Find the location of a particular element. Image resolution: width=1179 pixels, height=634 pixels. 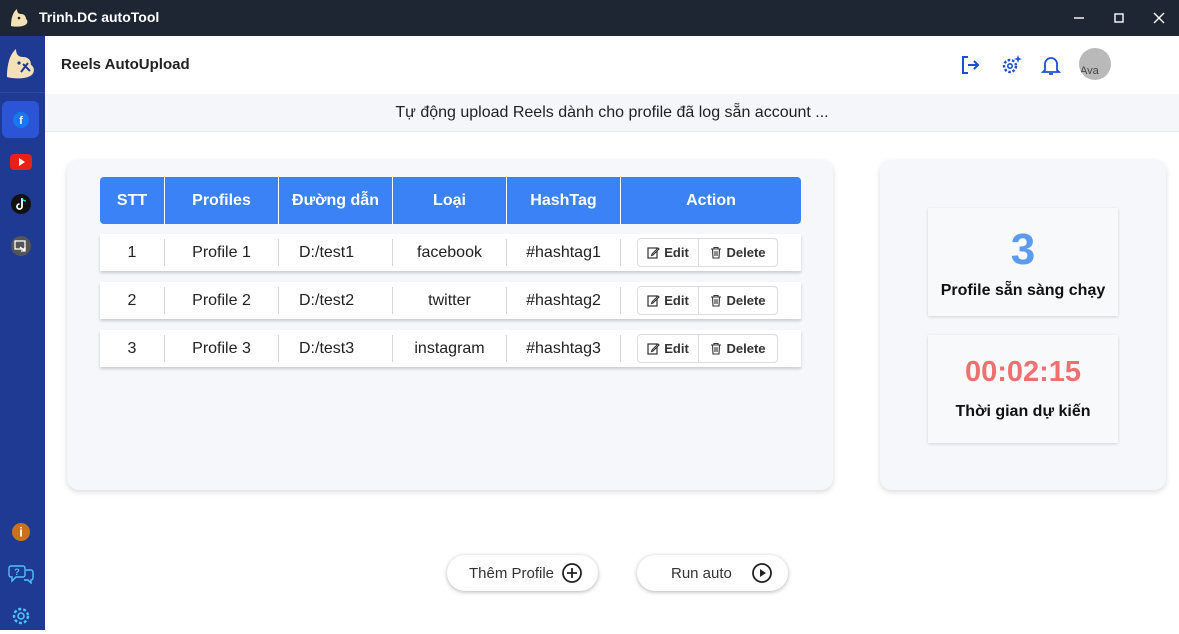

cell-profile: Profile 3 is located at coordinates (221, 348).